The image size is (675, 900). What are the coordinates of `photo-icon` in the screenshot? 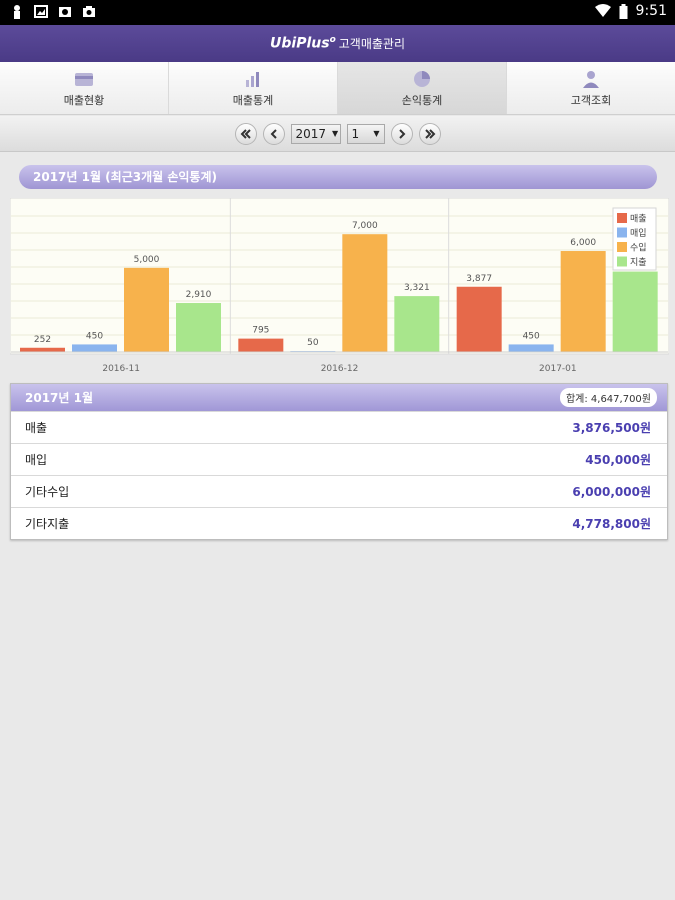 It's located at (65, 12).